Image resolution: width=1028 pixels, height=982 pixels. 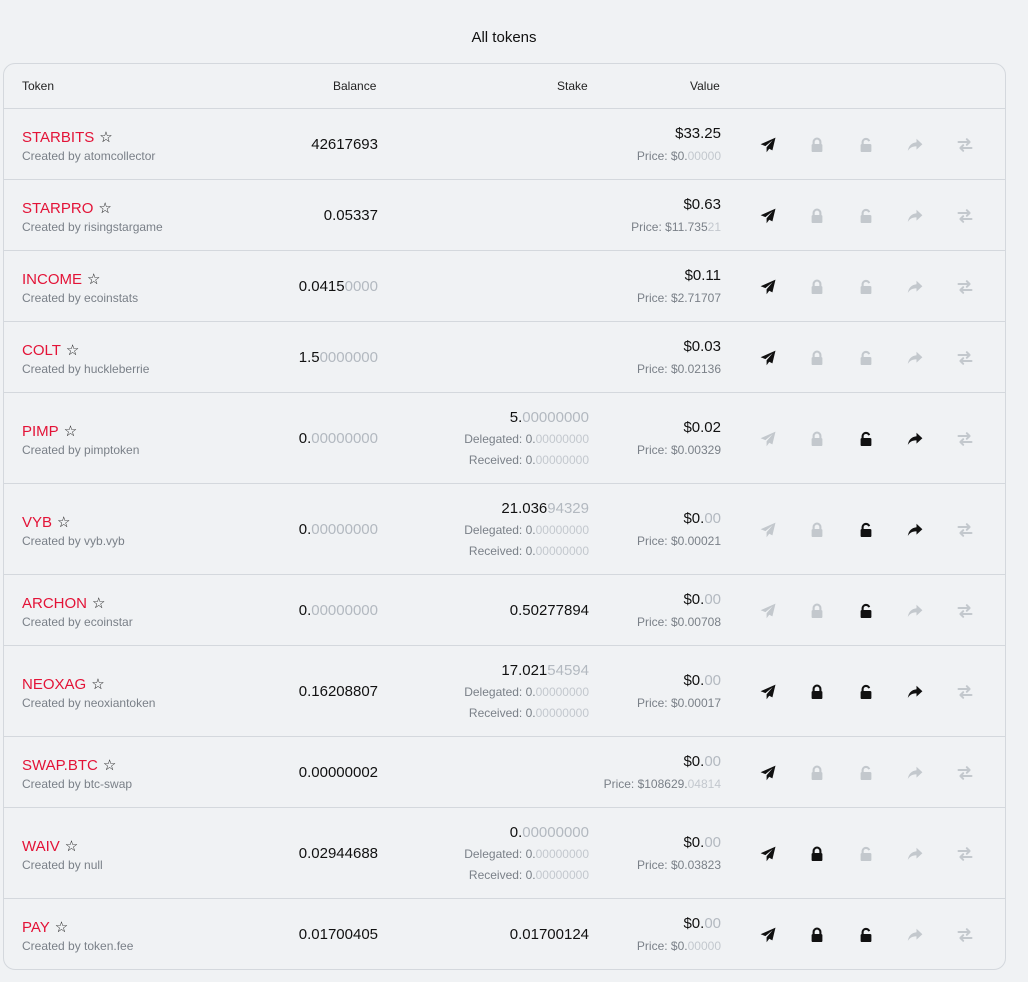 I want to click on token-link: COLT, so click(x=41, y=350).